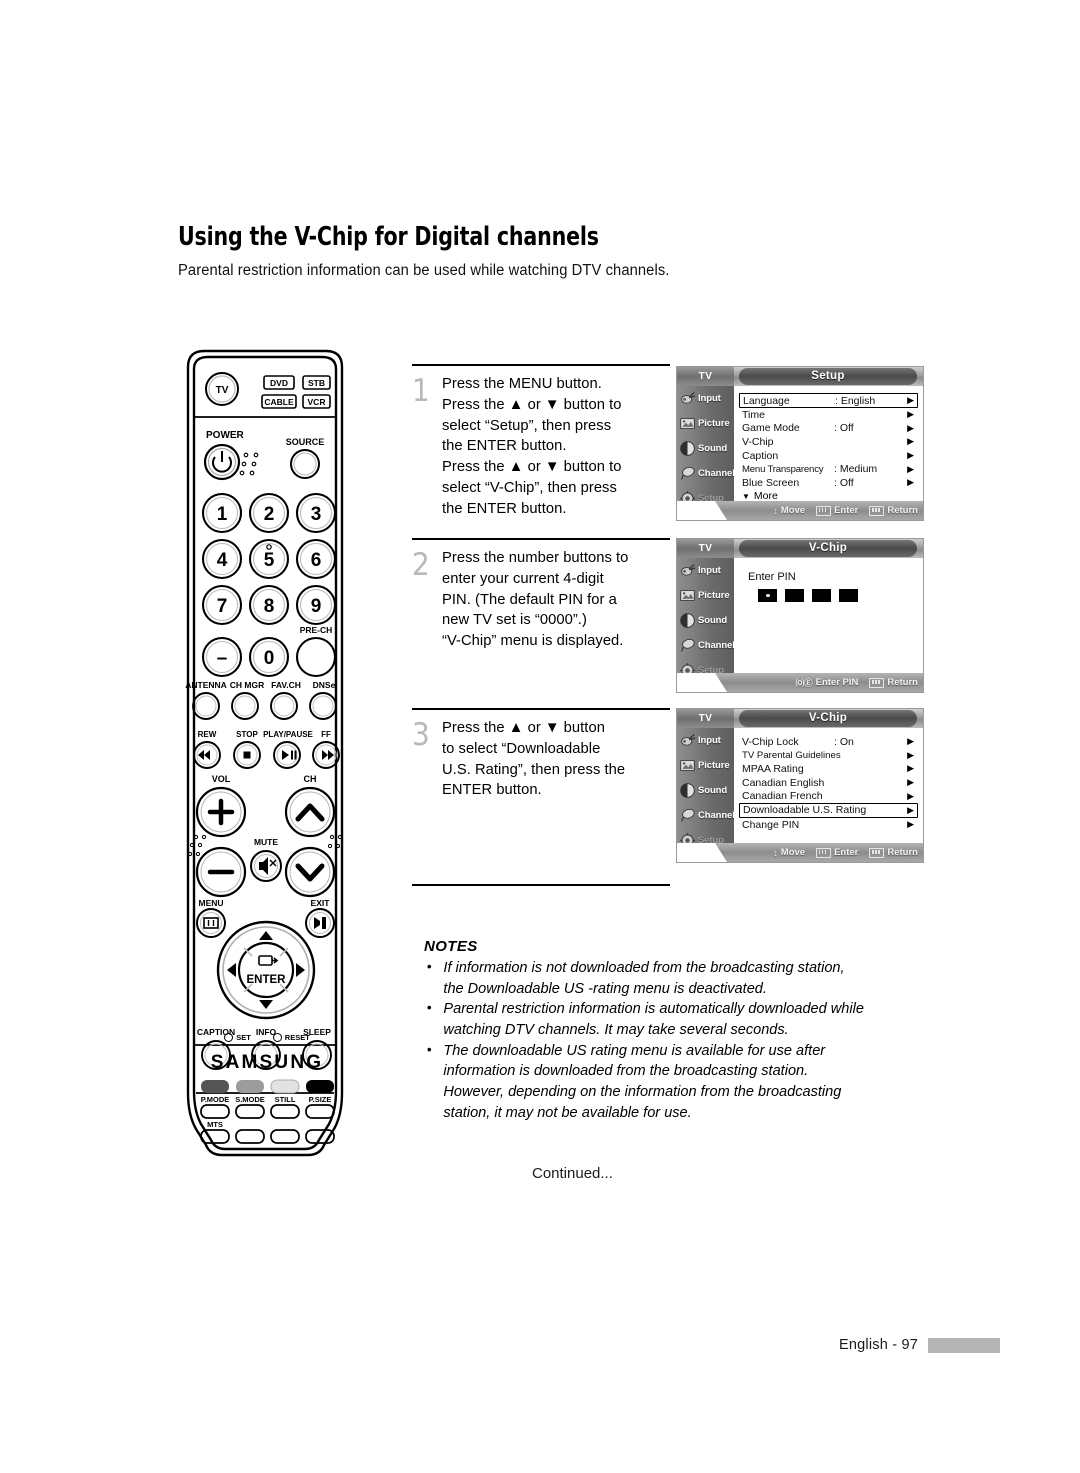 The height and width of the screenshot is (1473, 1080). I want to click on svg-text: 5, so click(269, 560).